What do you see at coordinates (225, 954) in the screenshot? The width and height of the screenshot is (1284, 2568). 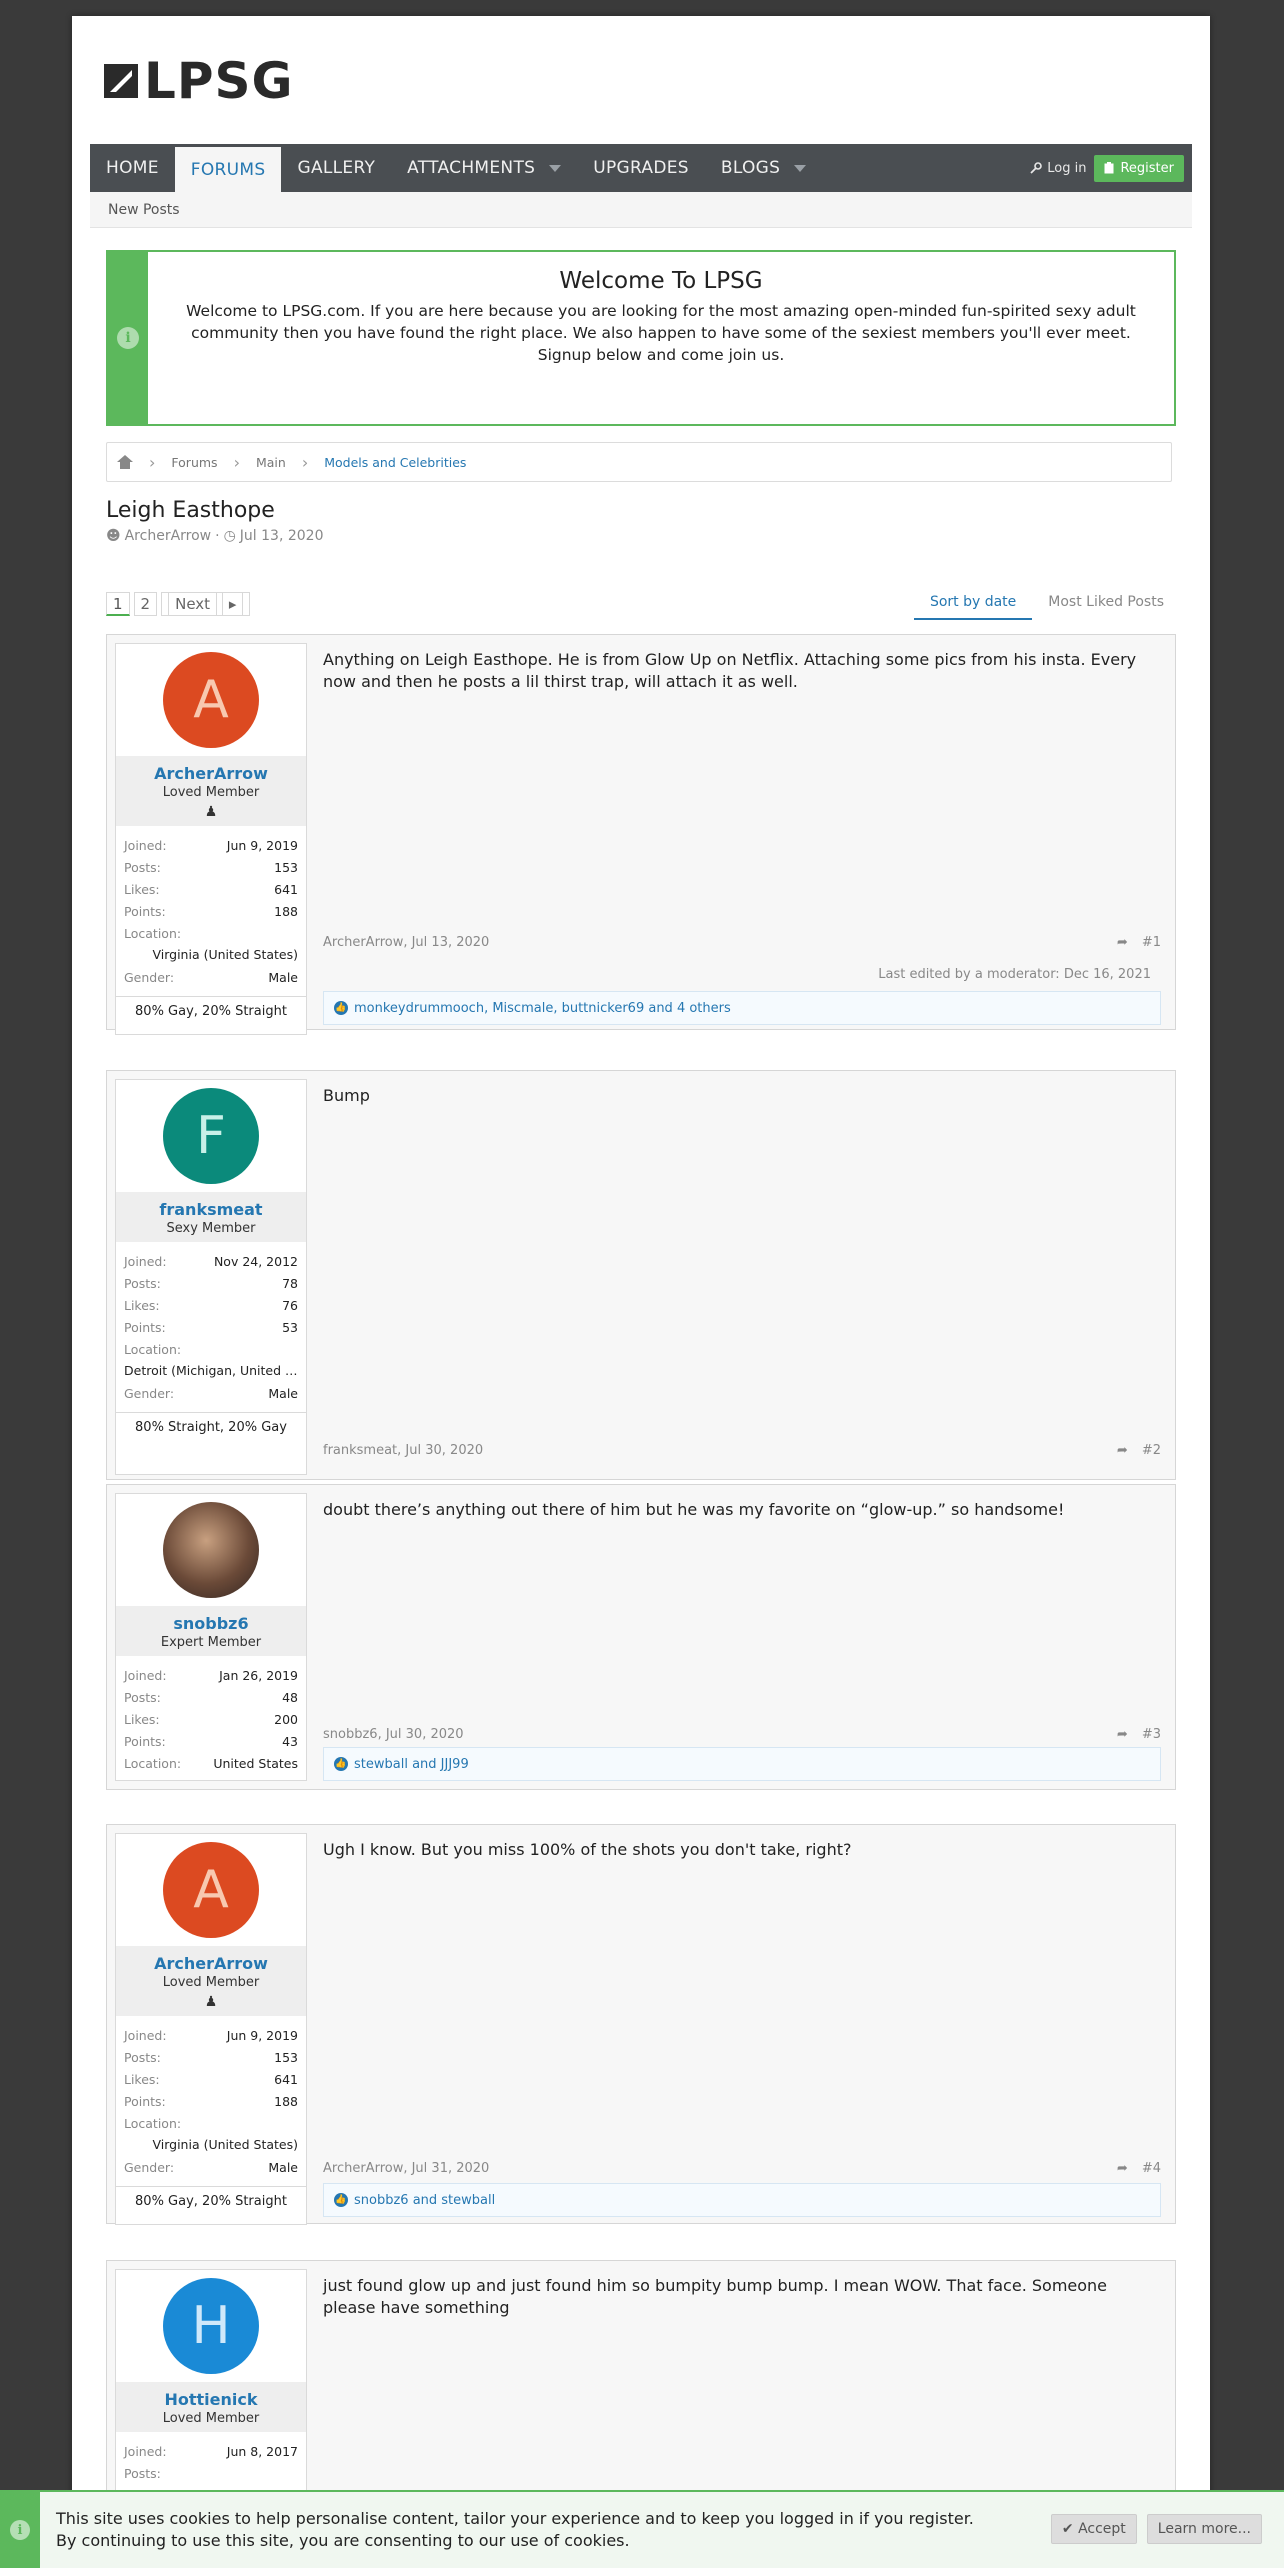 I see `stat-location: Virginia (United States)` at bounding box center [225, 954].